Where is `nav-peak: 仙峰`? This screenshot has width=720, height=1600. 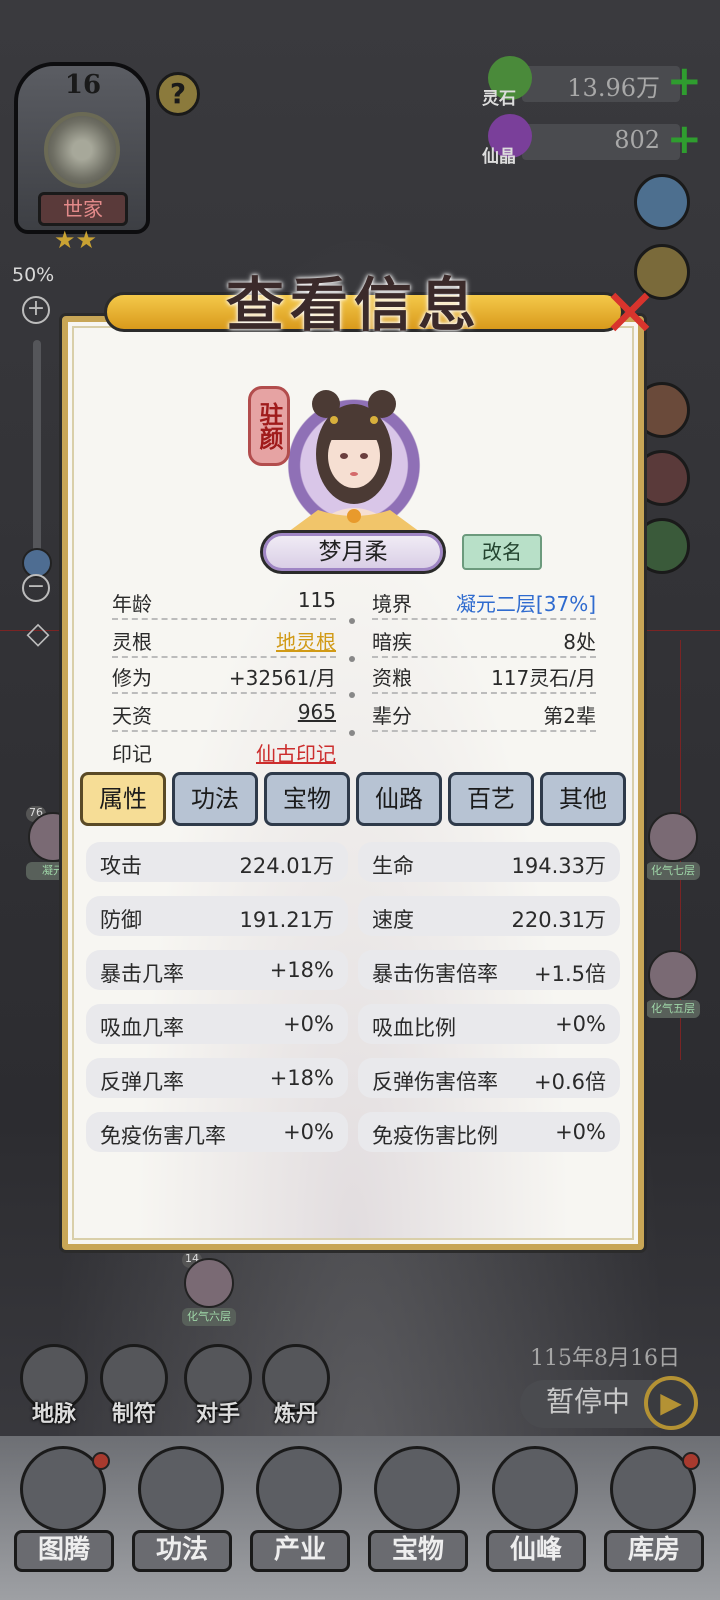 nav-peak: 仙峰 is located at coordinates (535, 1521).